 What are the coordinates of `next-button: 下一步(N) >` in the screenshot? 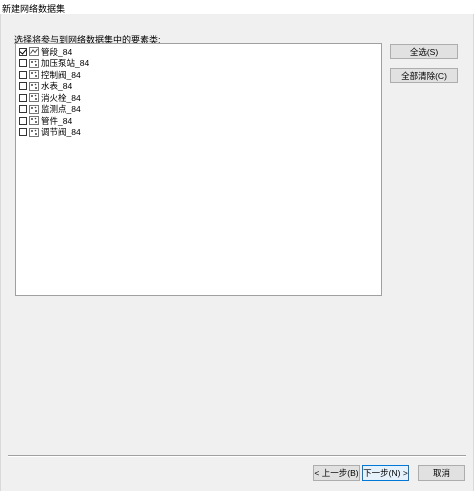 It's located at (385, 473).